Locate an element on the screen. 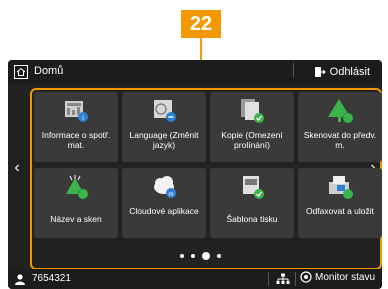 The height and width of the screenshot is (289, 388). tile-label: Název a sken is located at coordinates (76, 219).